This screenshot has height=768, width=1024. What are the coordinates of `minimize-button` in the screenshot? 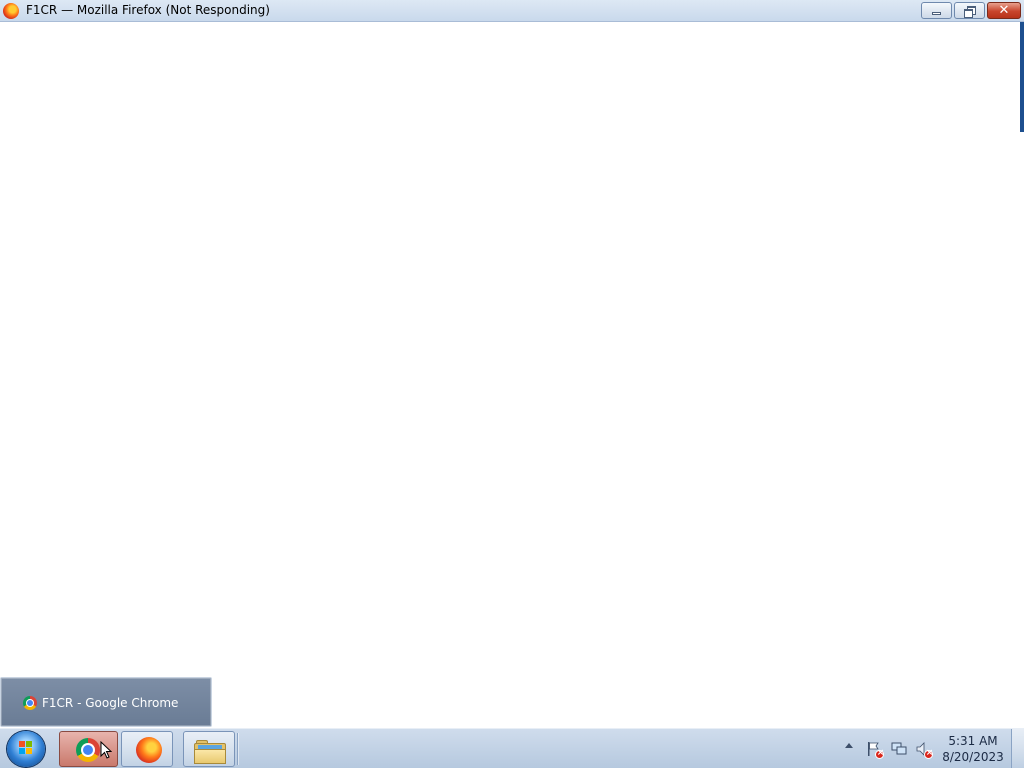 It's located at (936, 10).